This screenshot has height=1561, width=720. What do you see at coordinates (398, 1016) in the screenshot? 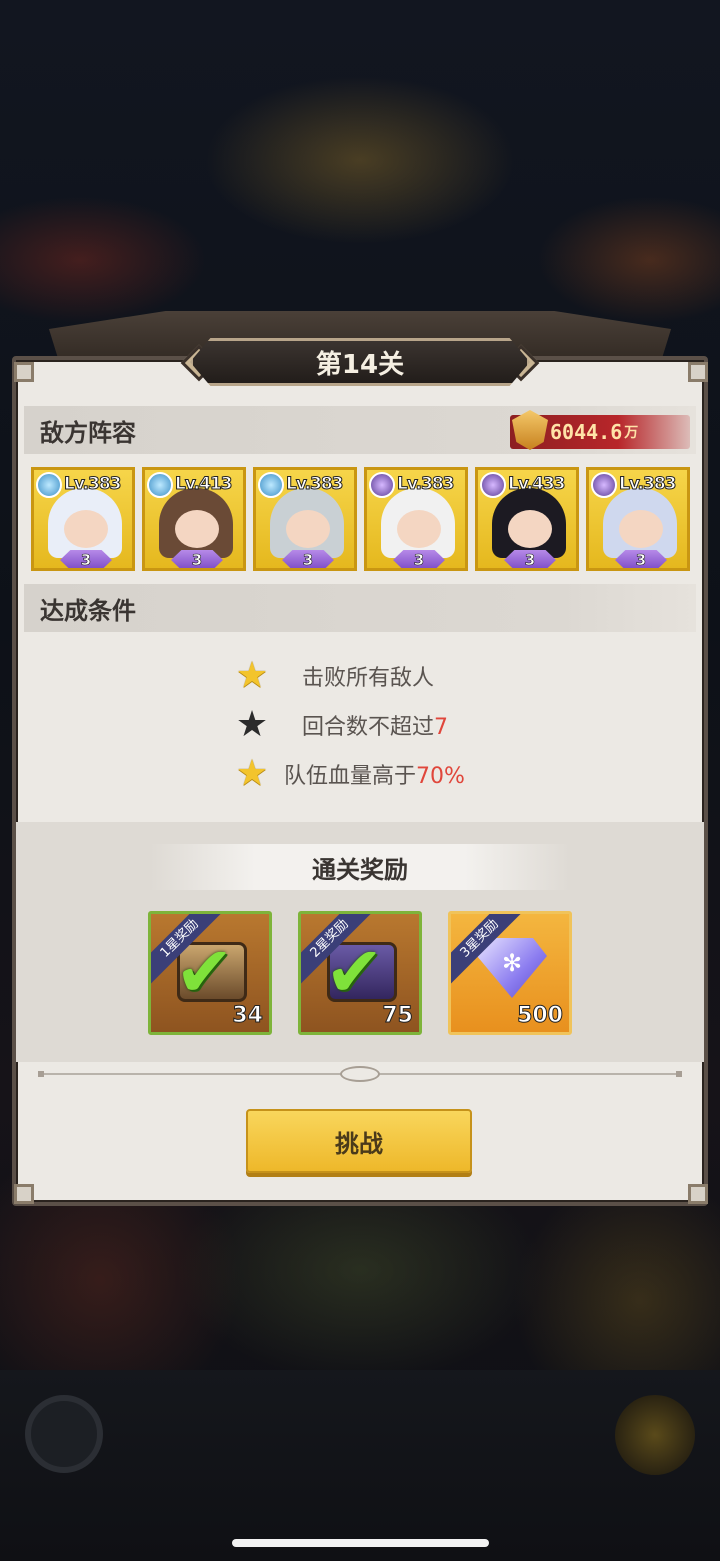
I see `reward-count: 75` at bounding box center [398, 1016].